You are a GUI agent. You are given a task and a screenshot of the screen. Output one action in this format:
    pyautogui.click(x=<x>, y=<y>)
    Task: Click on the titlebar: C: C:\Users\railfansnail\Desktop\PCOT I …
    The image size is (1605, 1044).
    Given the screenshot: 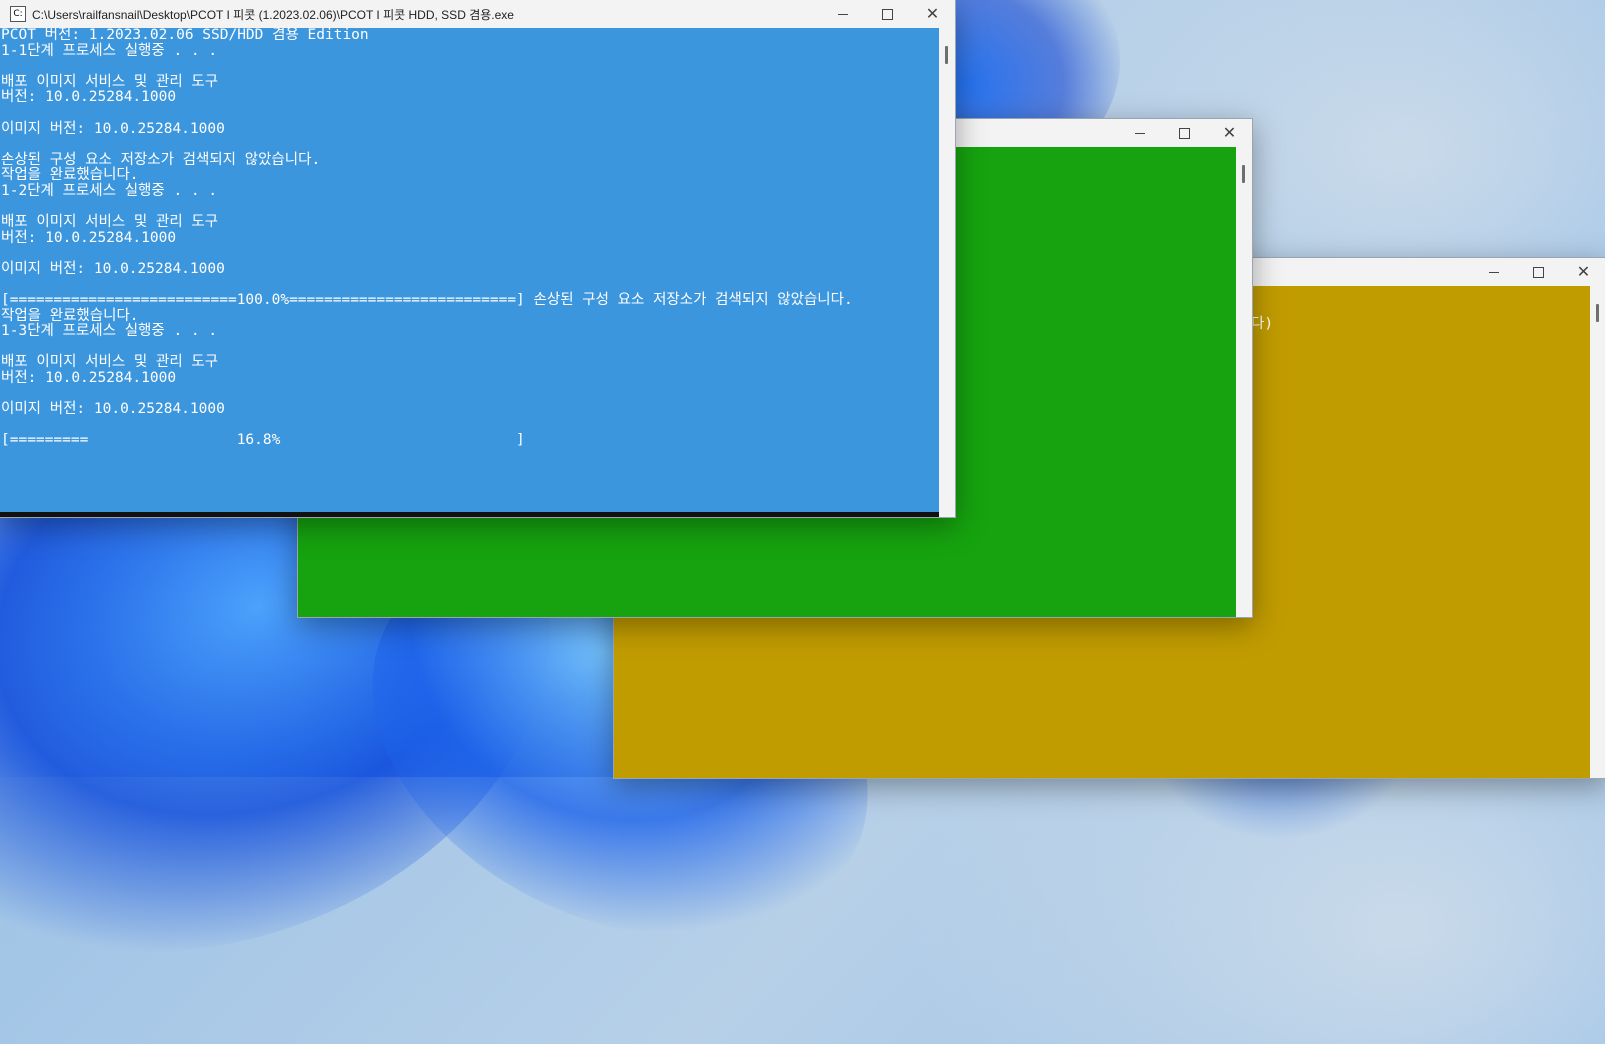 What is the action you would take?
    pyautogui.click(x=477, y=14)
    